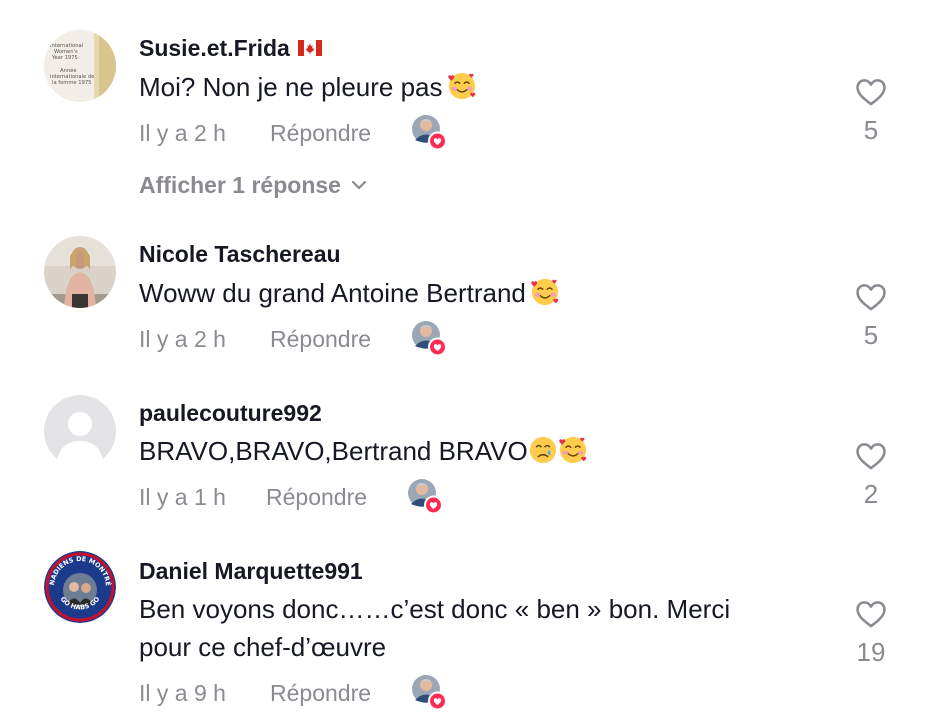 The width and height of the screenshot is (934, 712). I want to click on like-count: 2, so click(871, 494).